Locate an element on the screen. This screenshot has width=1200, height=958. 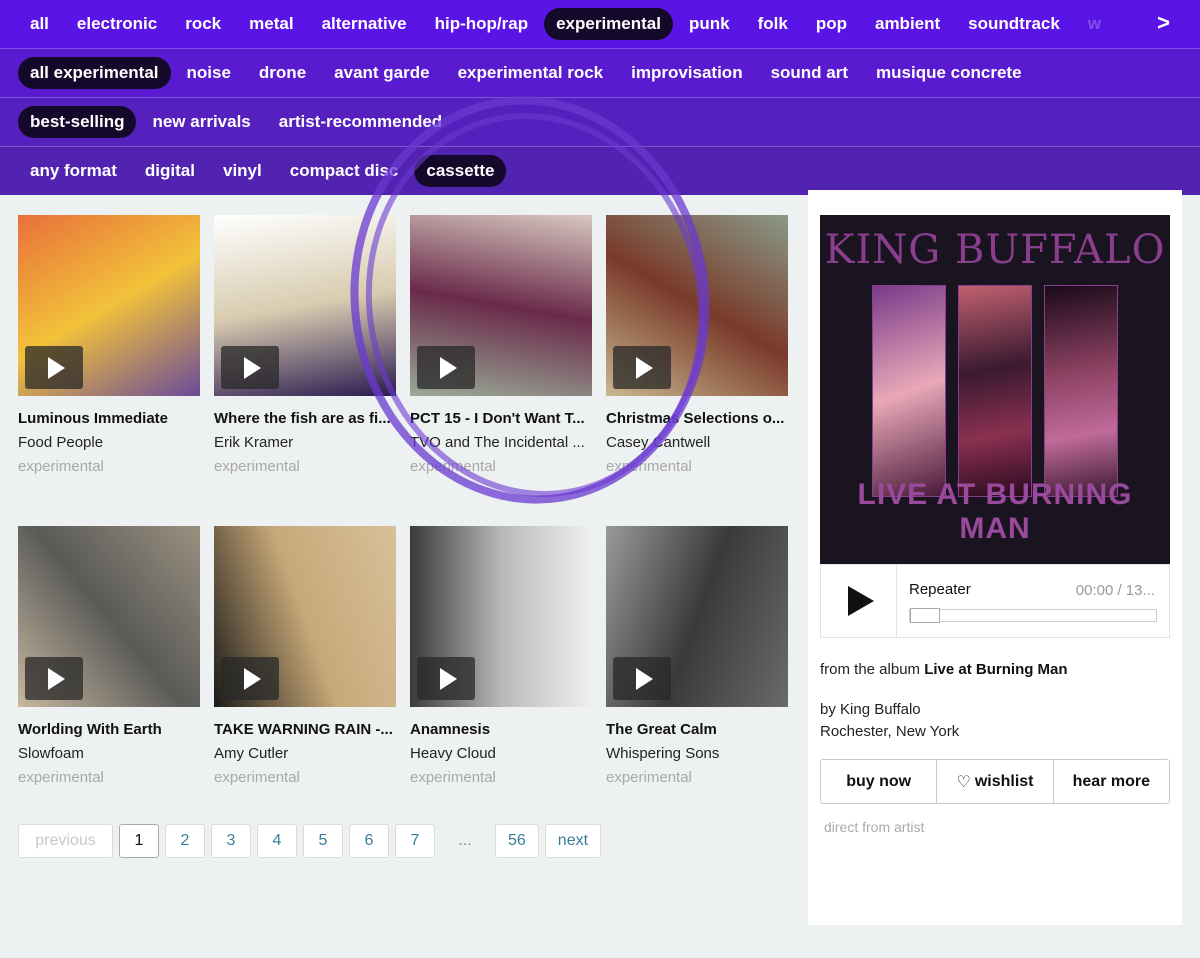
genre-tab-all: all is located at coordinates (39, 24).